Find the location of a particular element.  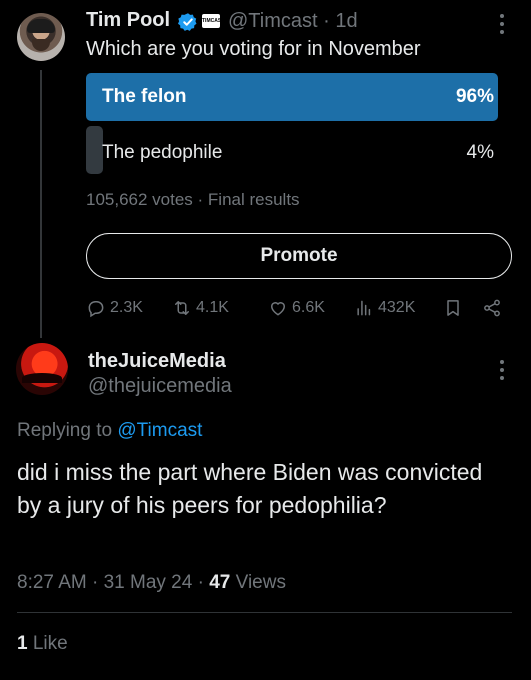

reply-avatar is located at coordinates (42, 369).